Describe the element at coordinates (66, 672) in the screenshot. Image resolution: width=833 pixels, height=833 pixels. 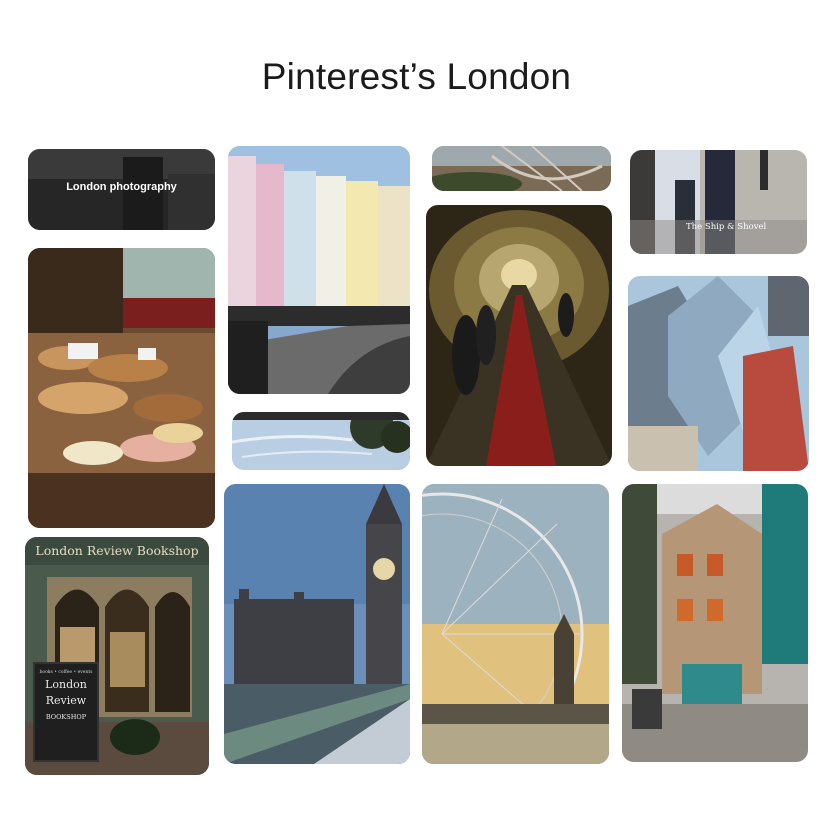
I see `a-board-top-line: books • coffee • events` at that location.